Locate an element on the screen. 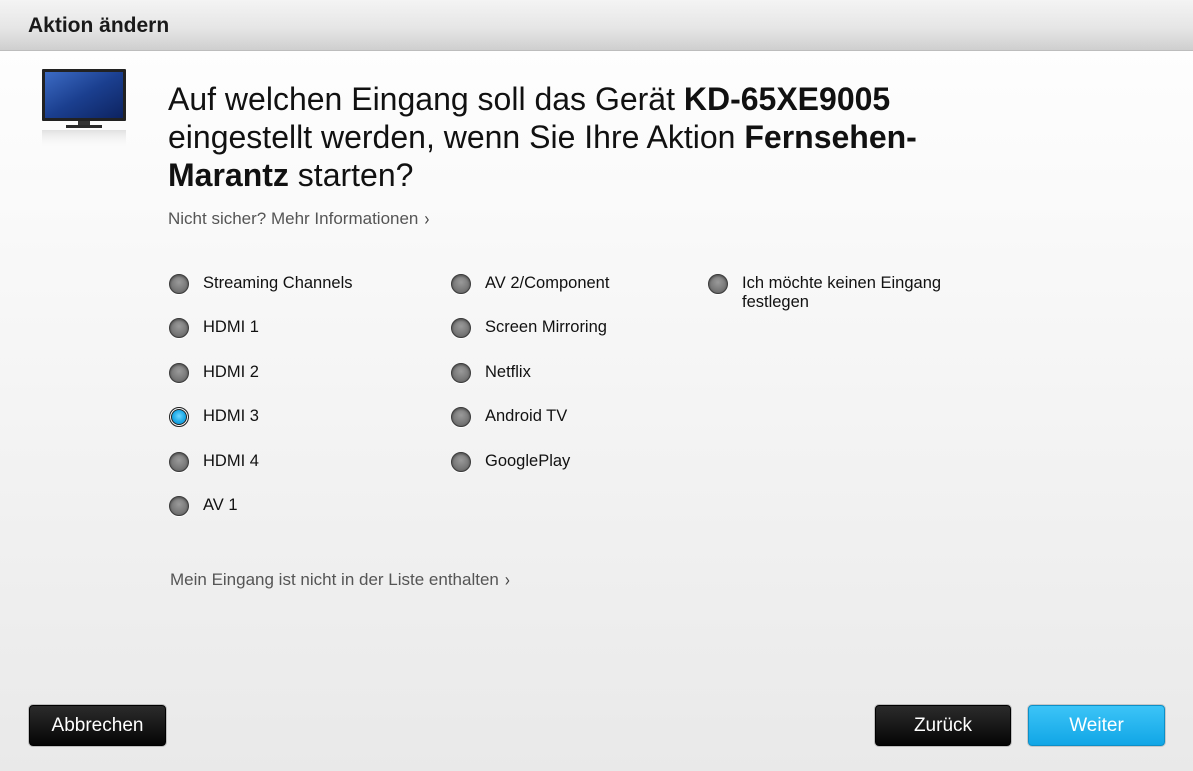  input-option-streaming-channels: Streaming Channels is located at coordinates (269, 284).